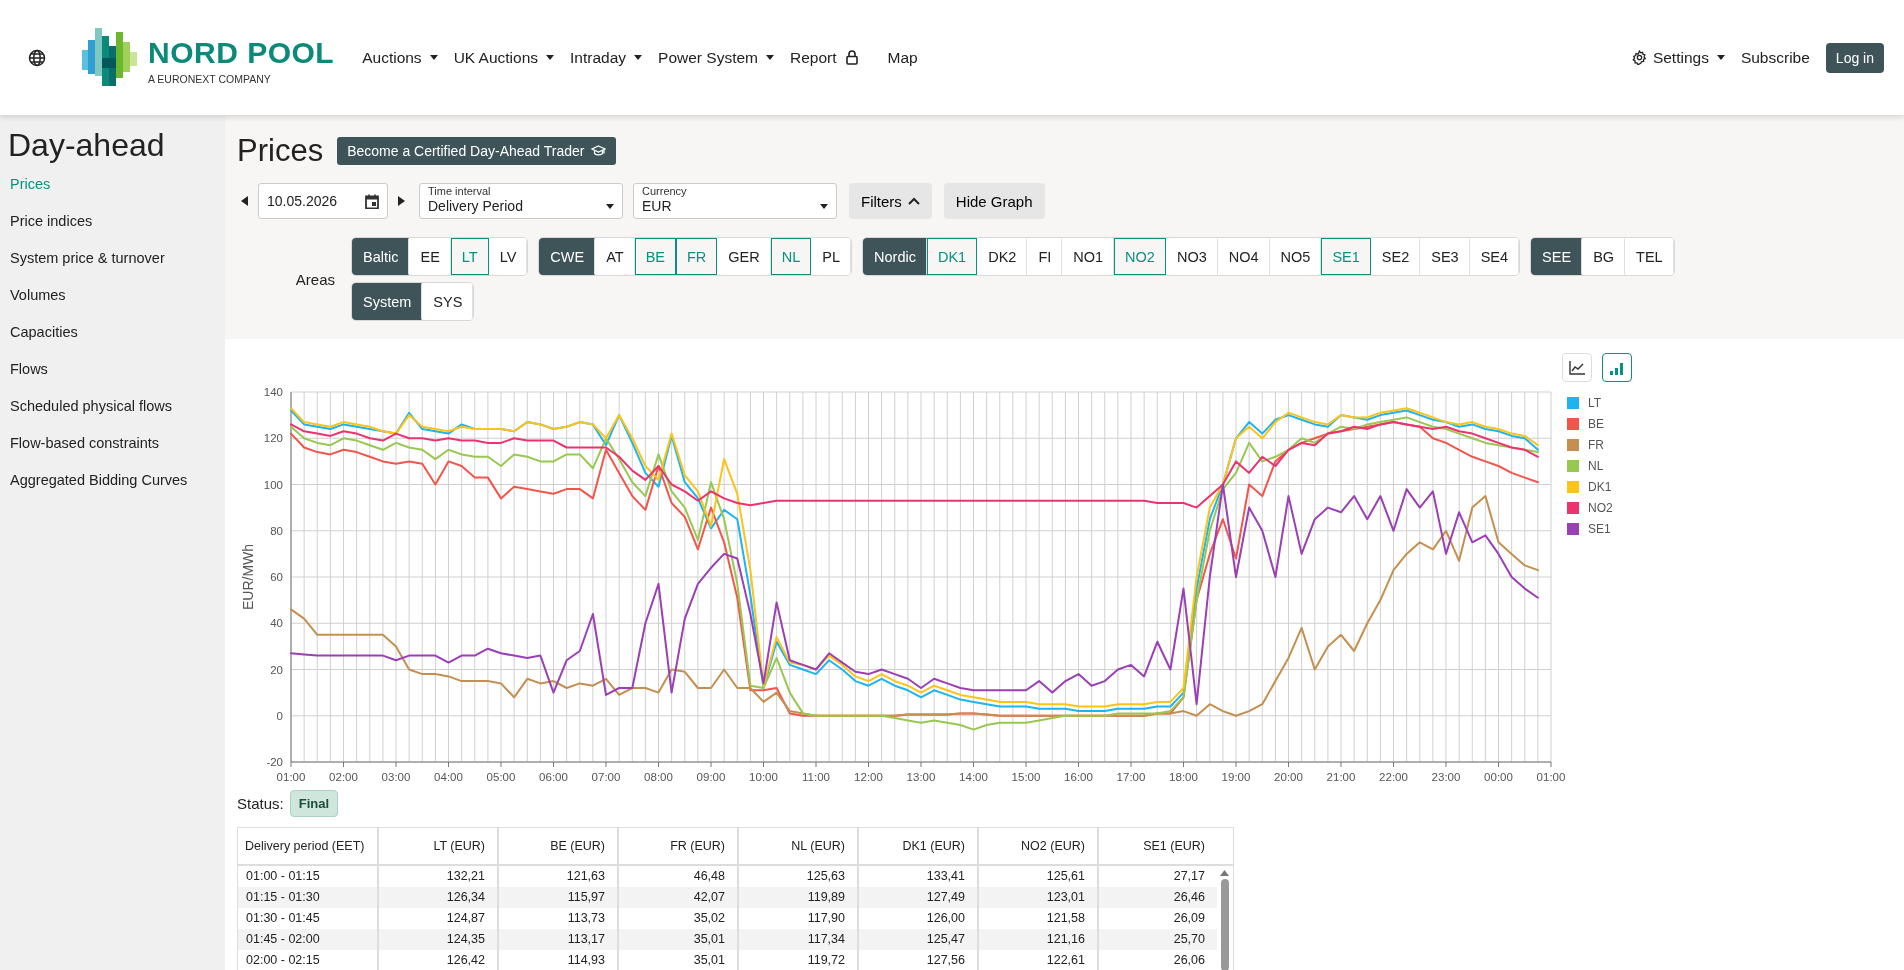 The width and height of the screenshot is (1904, 970). Describe the element at coordinates (112, 377) in the screenshot. I see `sidebar-item: Flows` at that location.